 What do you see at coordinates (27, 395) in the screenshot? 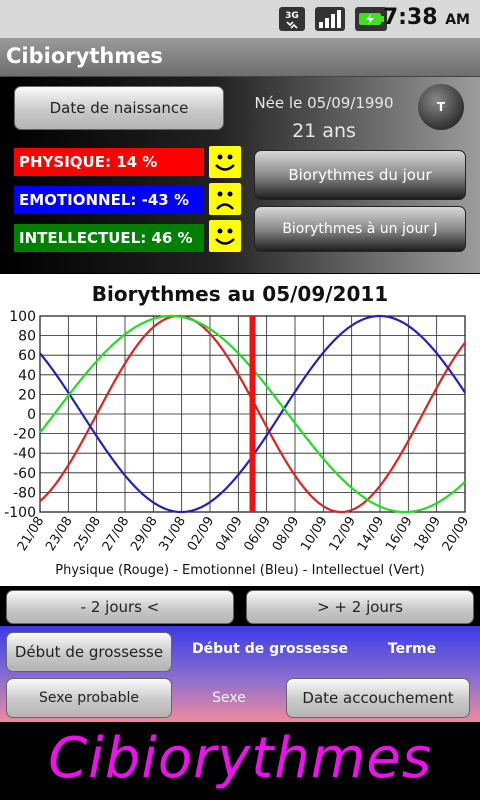
I see `y-tick-label: 20` at bounding box center [27, 395].